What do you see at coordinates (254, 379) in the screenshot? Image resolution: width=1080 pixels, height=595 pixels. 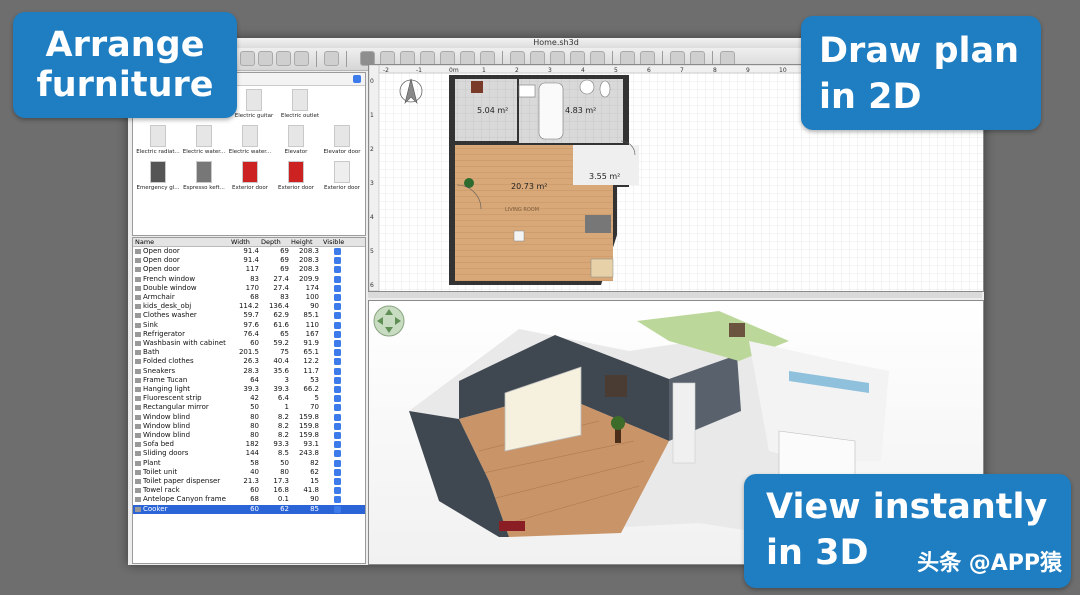 I see `table-cell: 64` at bounding box center [254, 379].